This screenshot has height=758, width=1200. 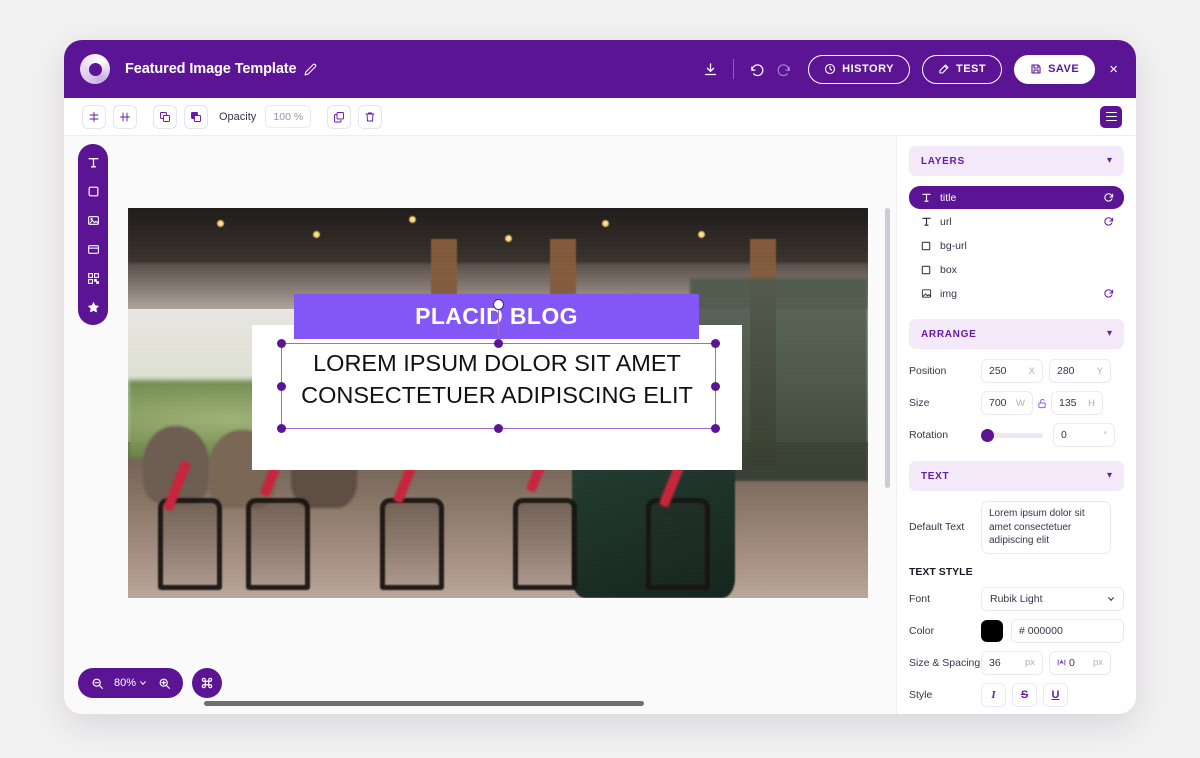 I want to click on resize-handle-top-right, so click(x=715, y=343).